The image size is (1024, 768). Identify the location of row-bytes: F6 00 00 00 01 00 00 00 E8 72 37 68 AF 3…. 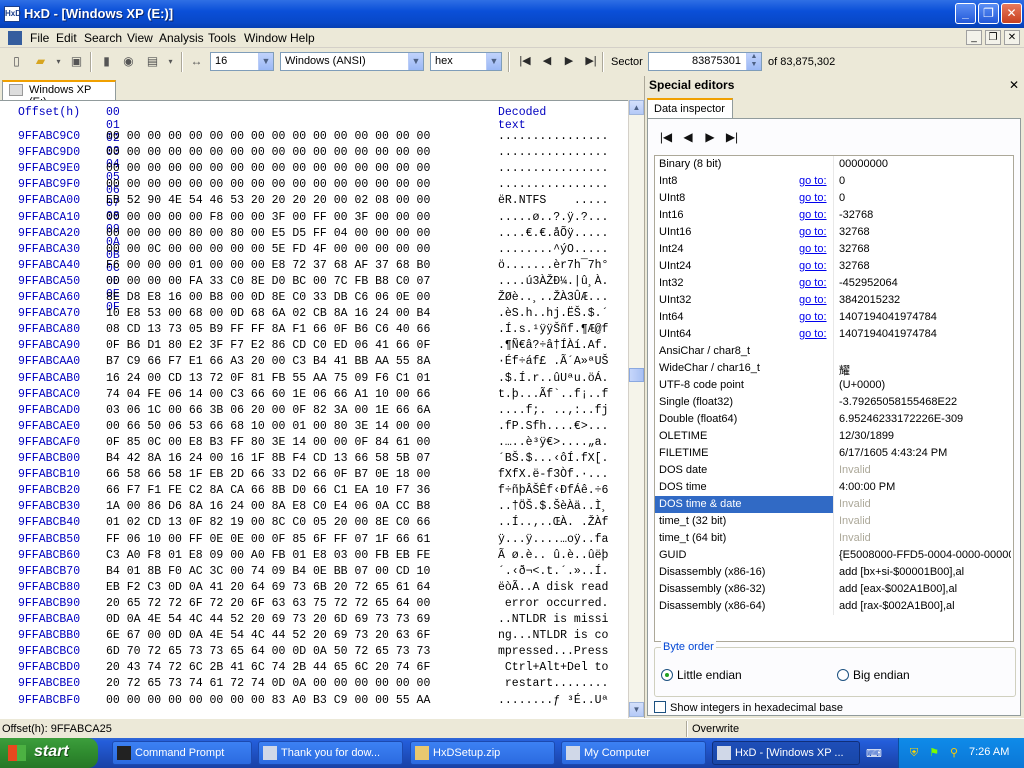
(268, 265).